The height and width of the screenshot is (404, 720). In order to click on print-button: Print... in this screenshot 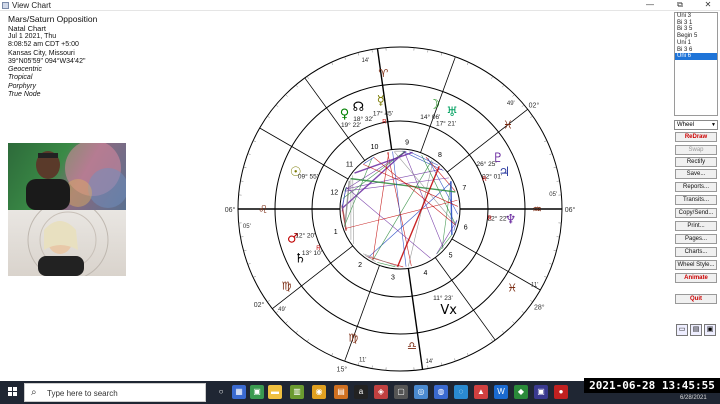, I will do `click(696, 226)`.